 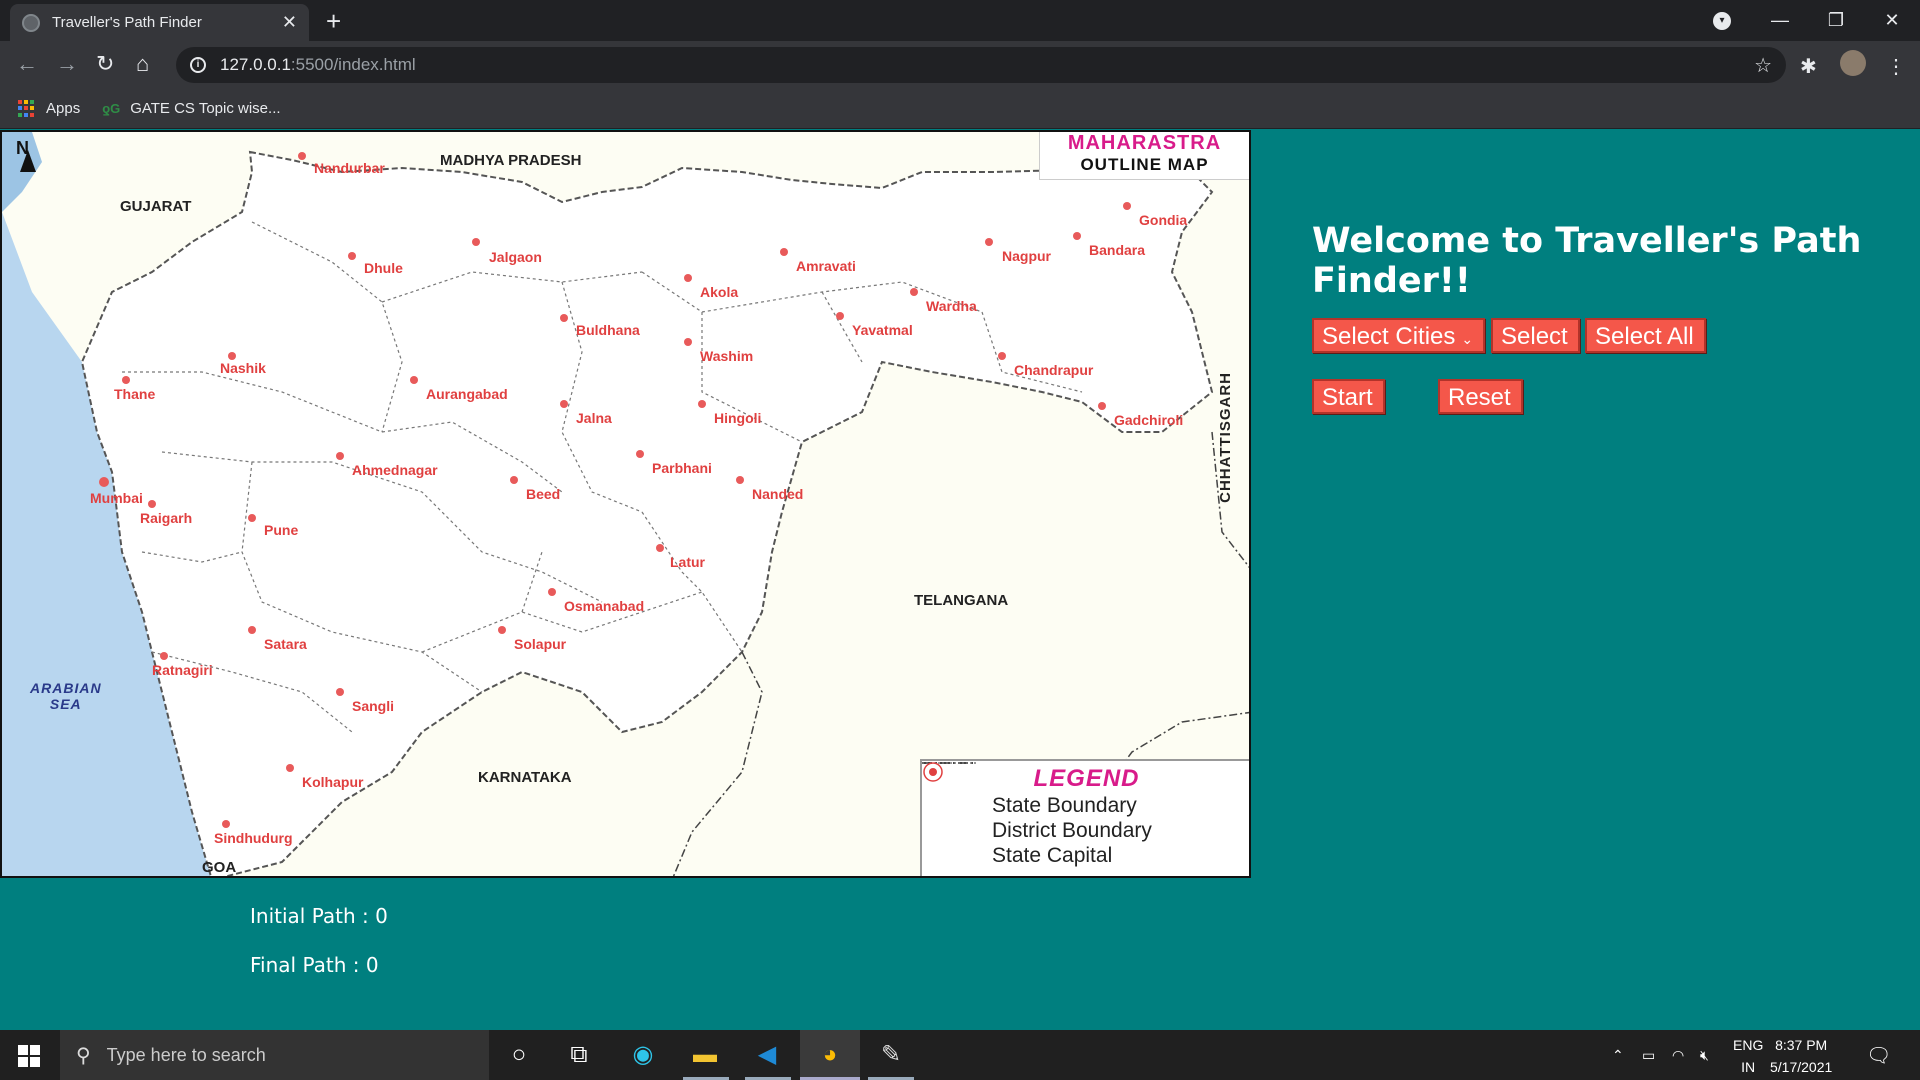 What do you see at coordinates (1801, 1045) in the screenshot?
I see `clock-time: 8:37 PM` at bounding box center [1801, 1045].